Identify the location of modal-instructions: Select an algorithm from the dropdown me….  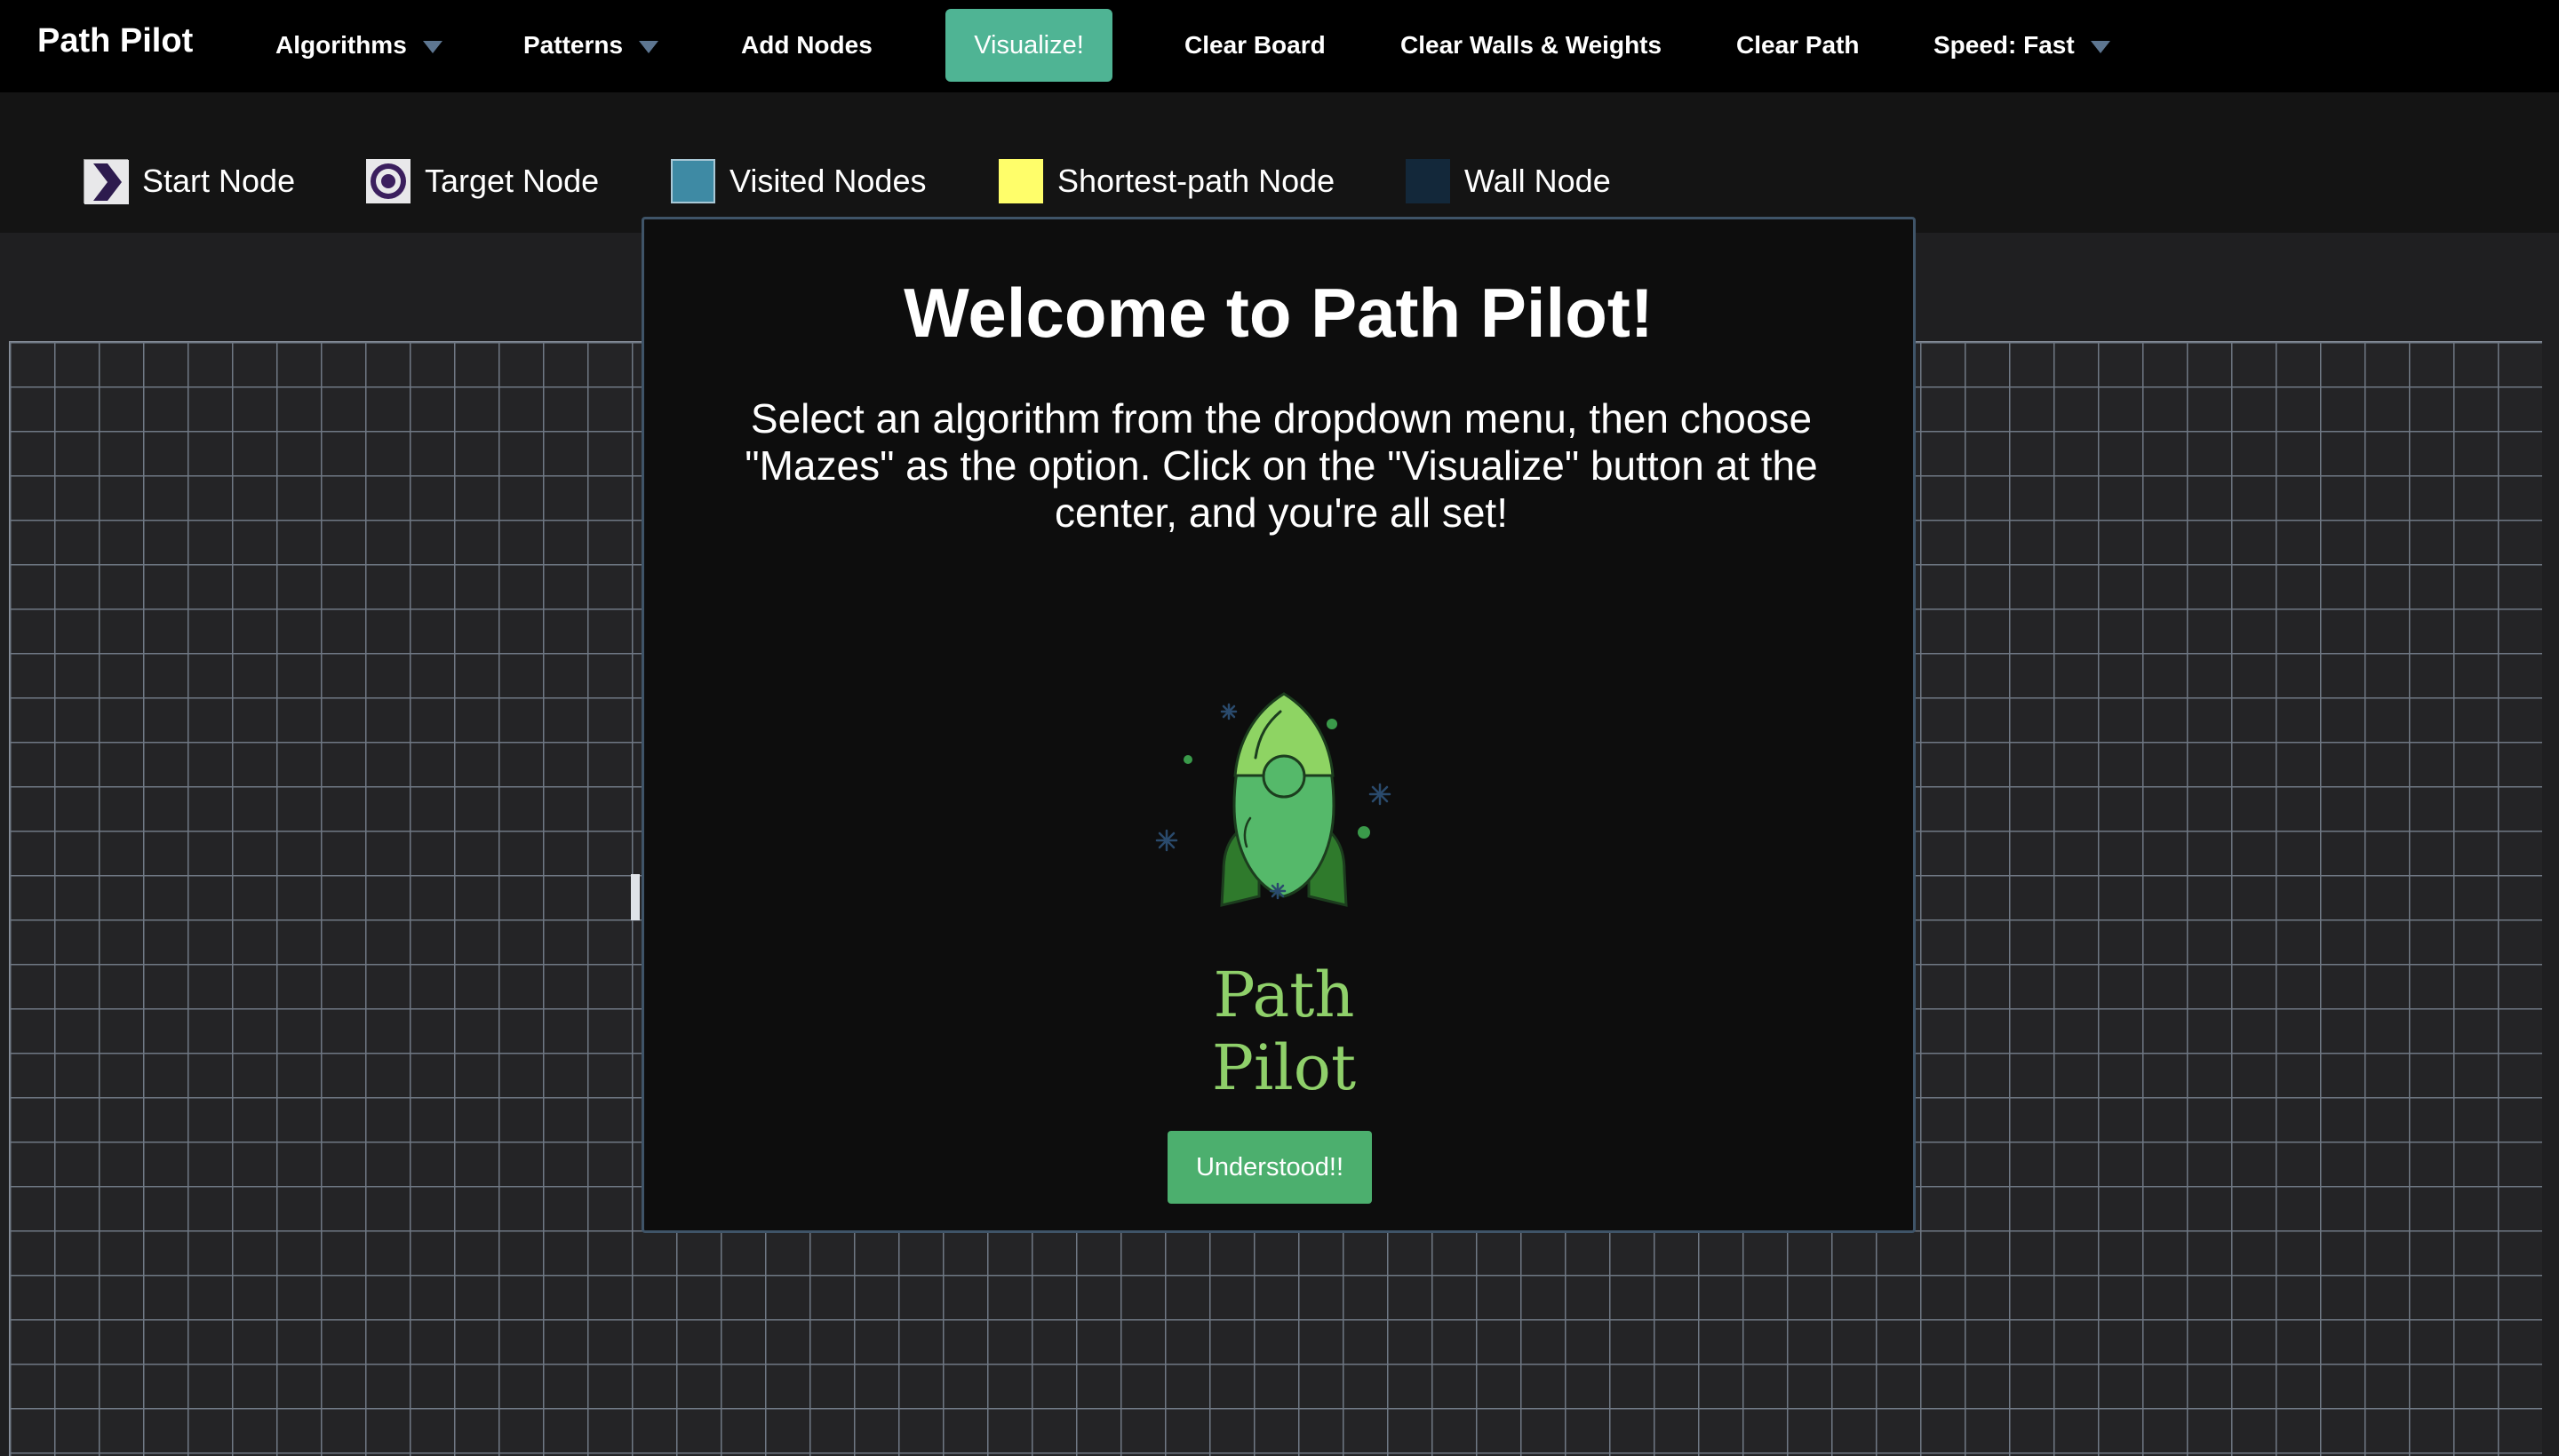
(1281, 465).